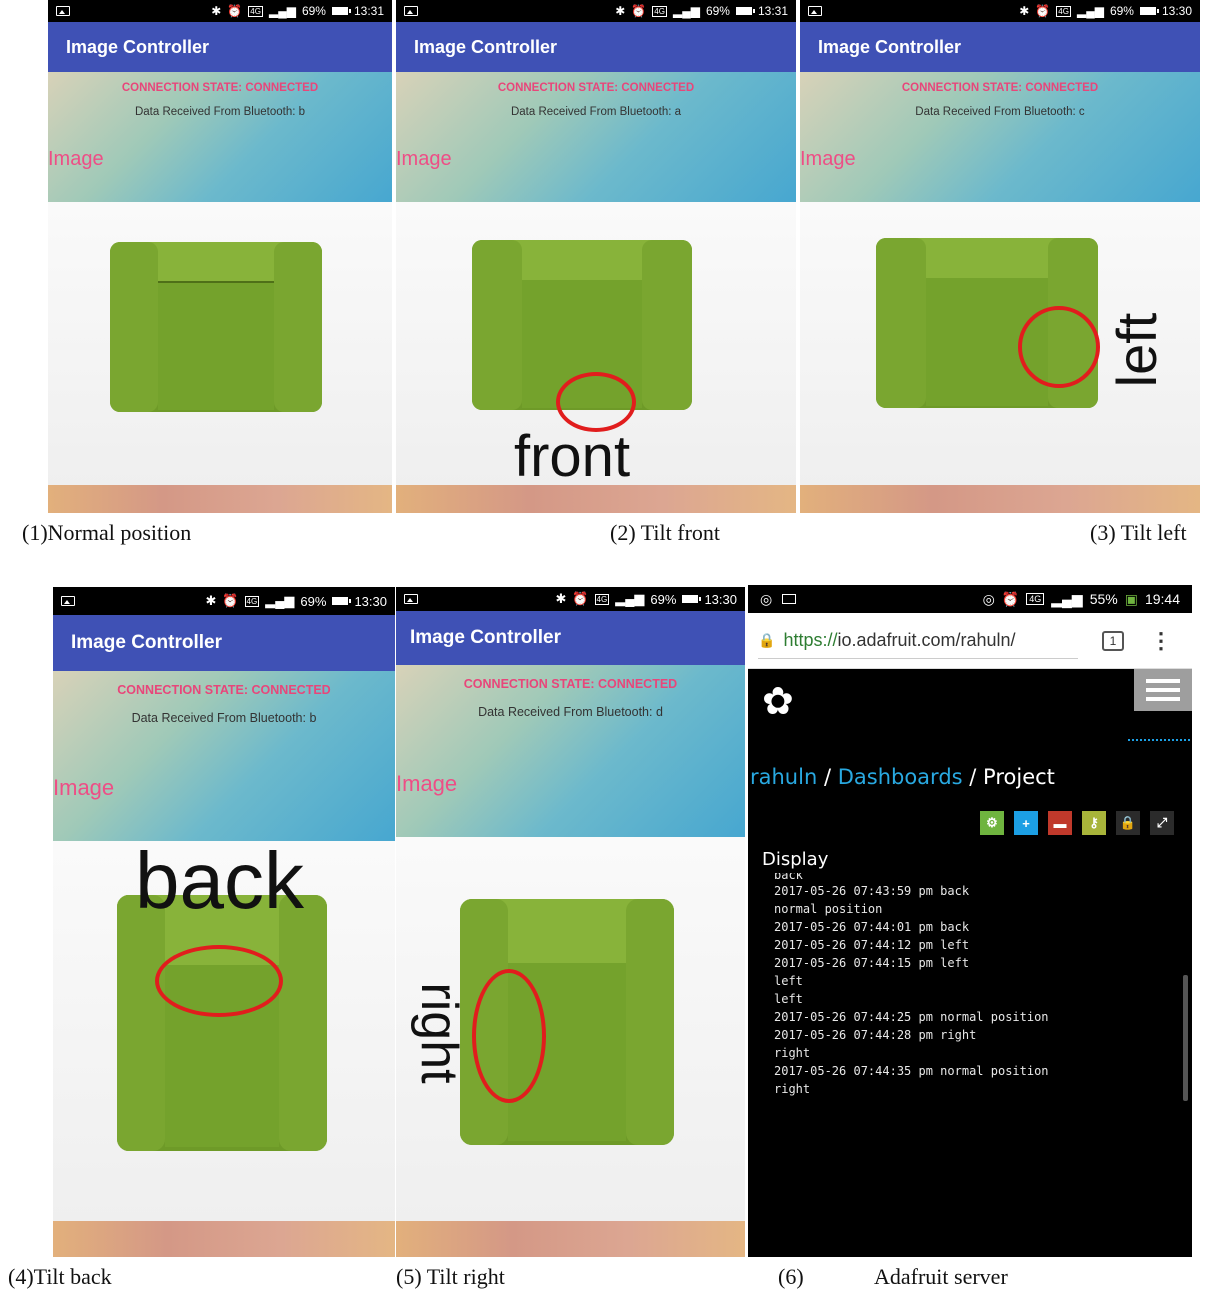  What do you see at coordinates (791, 1276) in the screenshot?
I see `caption-6-number: (6)` at bounding box center [791, 1276].